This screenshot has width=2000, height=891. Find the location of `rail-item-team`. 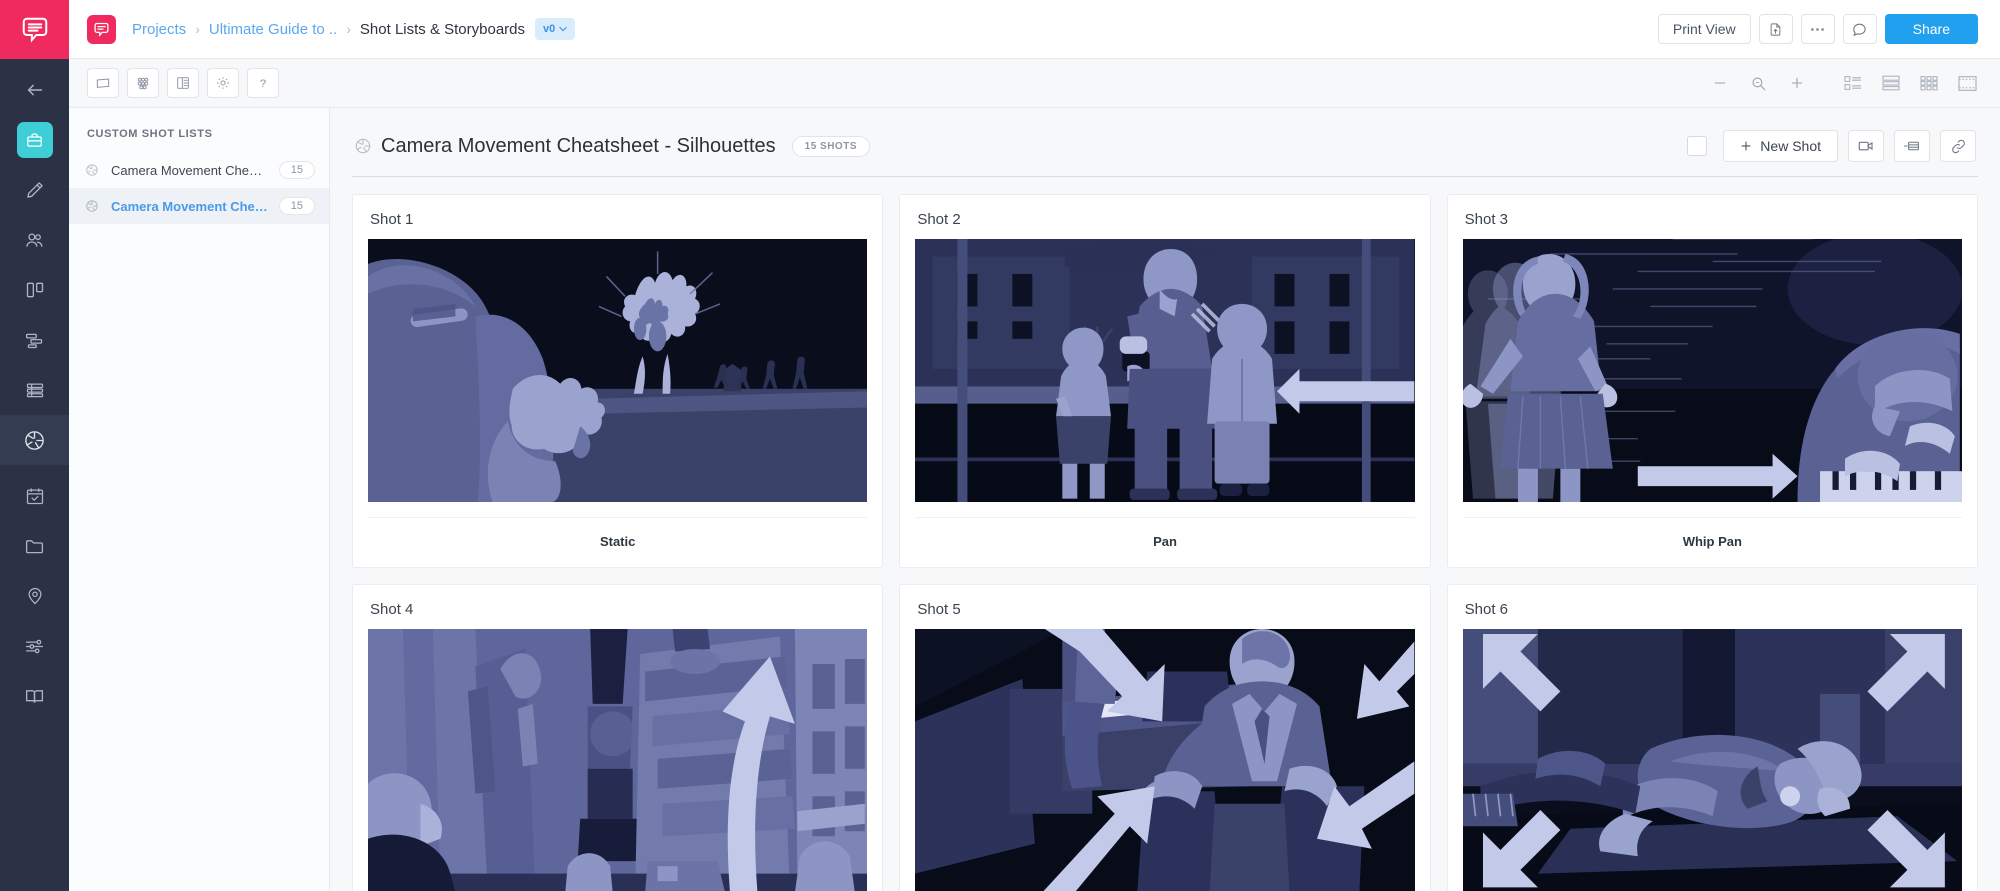

rail-item-team is located at coordinates (34, 240).